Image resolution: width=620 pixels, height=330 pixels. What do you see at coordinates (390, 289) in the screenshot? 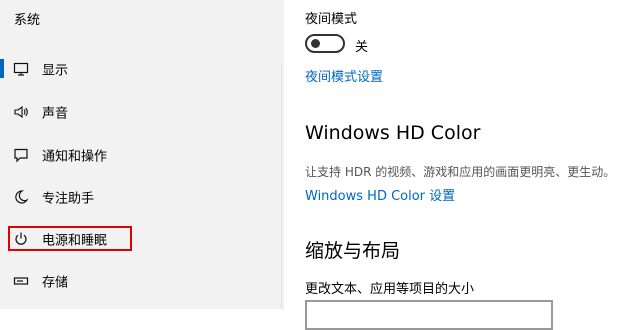
I see `scale-layout-label: 更改文本、应用等项目的大小` at bounding box center [390, 289].